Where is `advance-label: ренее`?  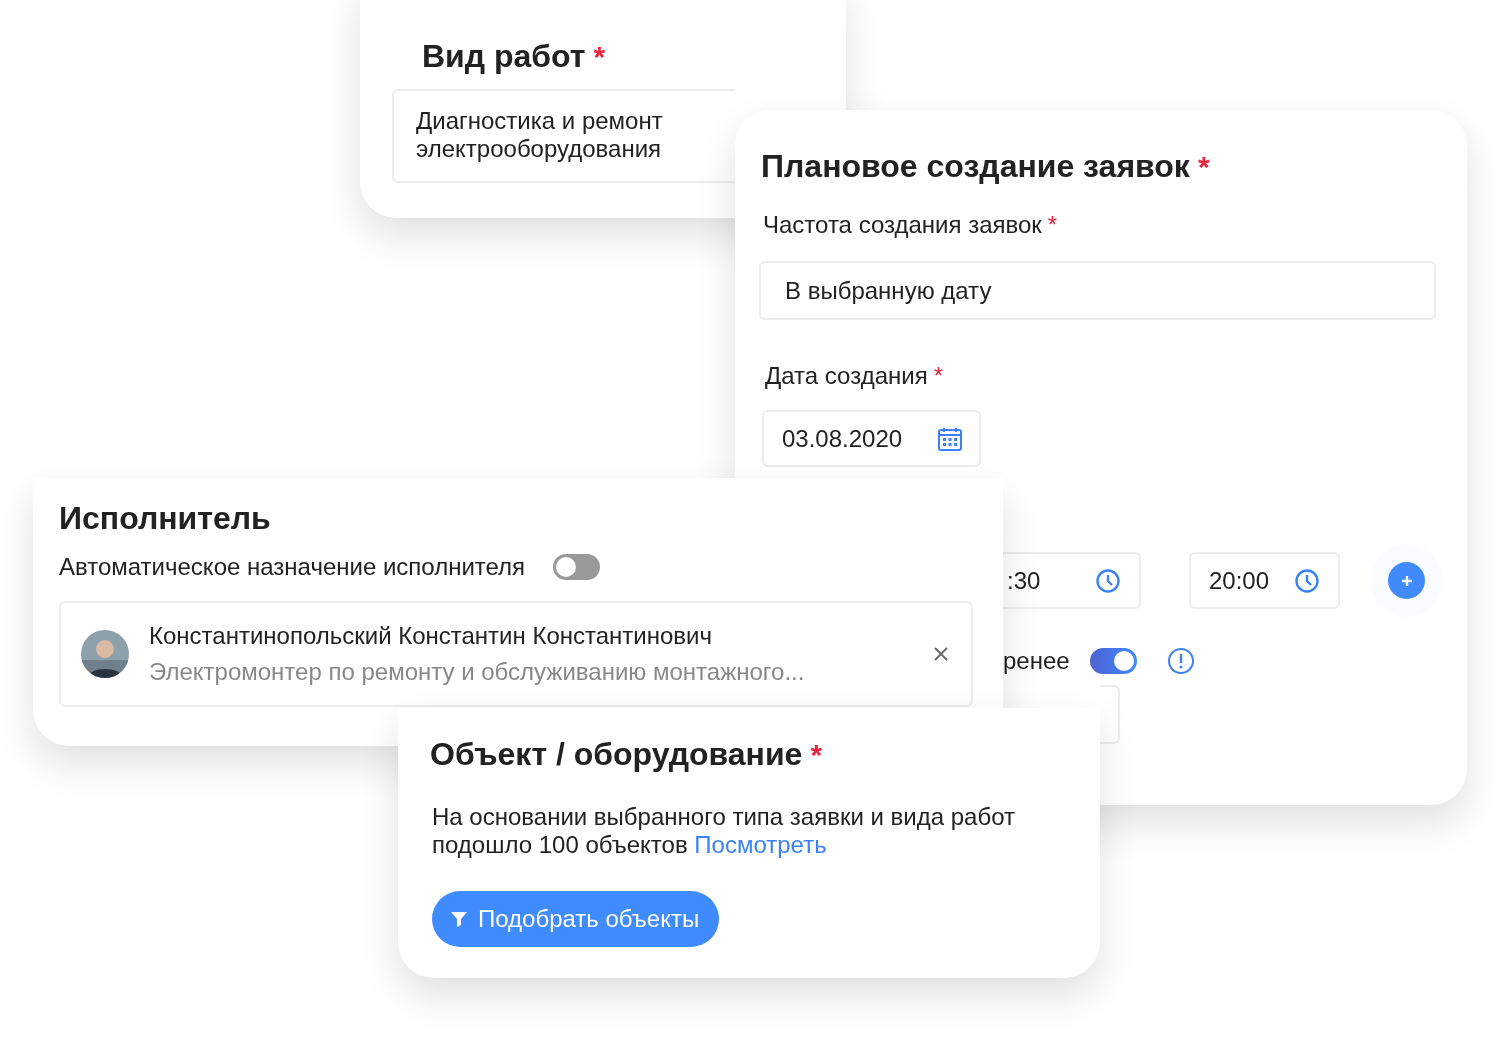
advance-label: ренее is located at coordinates (1036, 661).